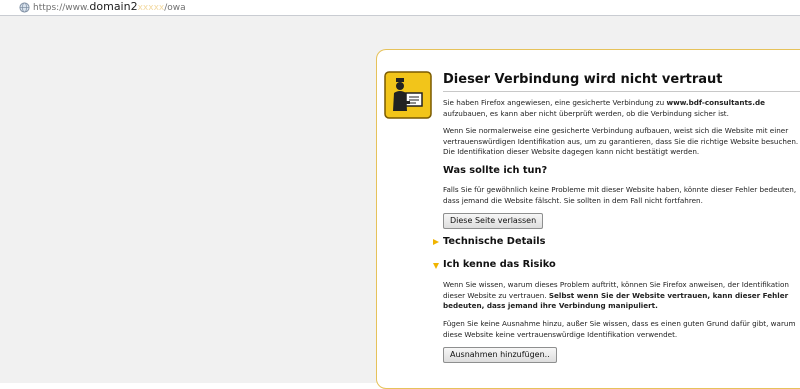 The height and width of the screenshot is (389, 800). What do you see at coordinates (113, 6) in the screenshot?
I see `url-host: domain2` at bounding box center [113, 6].